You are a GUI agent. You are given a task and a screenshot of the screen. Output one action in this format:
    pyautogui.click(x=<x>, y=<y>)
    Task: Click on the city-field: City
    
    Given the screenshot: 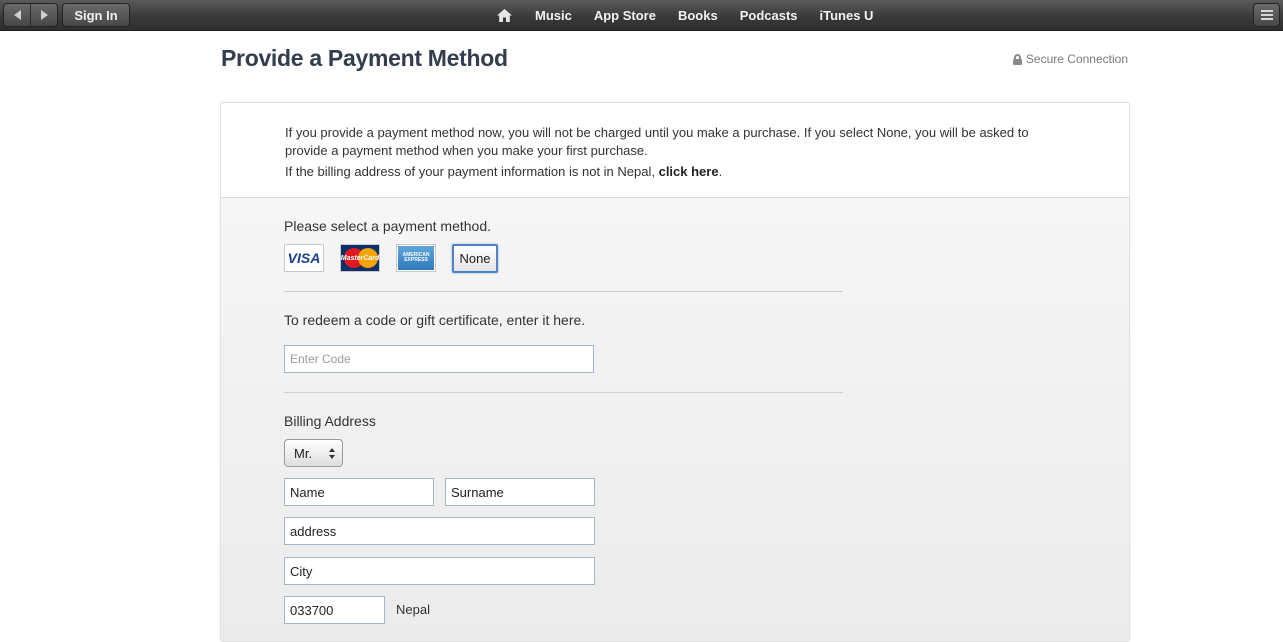 What is the action you would take?
    pyautogui.click(x=439, y=571)
    